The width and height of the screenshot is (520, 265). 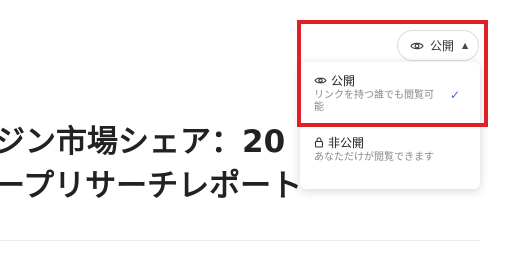 I want to click on lock-icon, so click(x=319, y=142).